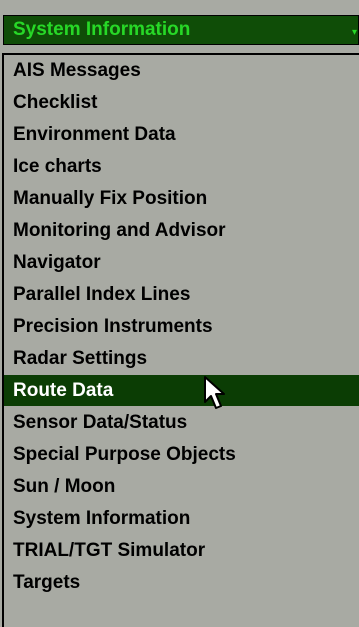 The height and width of the screenshot is (627, 359). What do you see at coordinates (181, 294) in the screenshot?
I see `list-item: Parallel Index Lines` at bounding box center [181, 294].